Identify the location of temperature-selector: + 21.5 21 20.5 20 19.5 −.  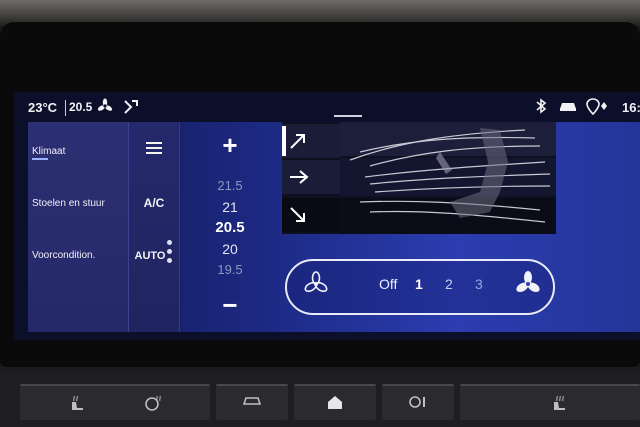
(230, 227).